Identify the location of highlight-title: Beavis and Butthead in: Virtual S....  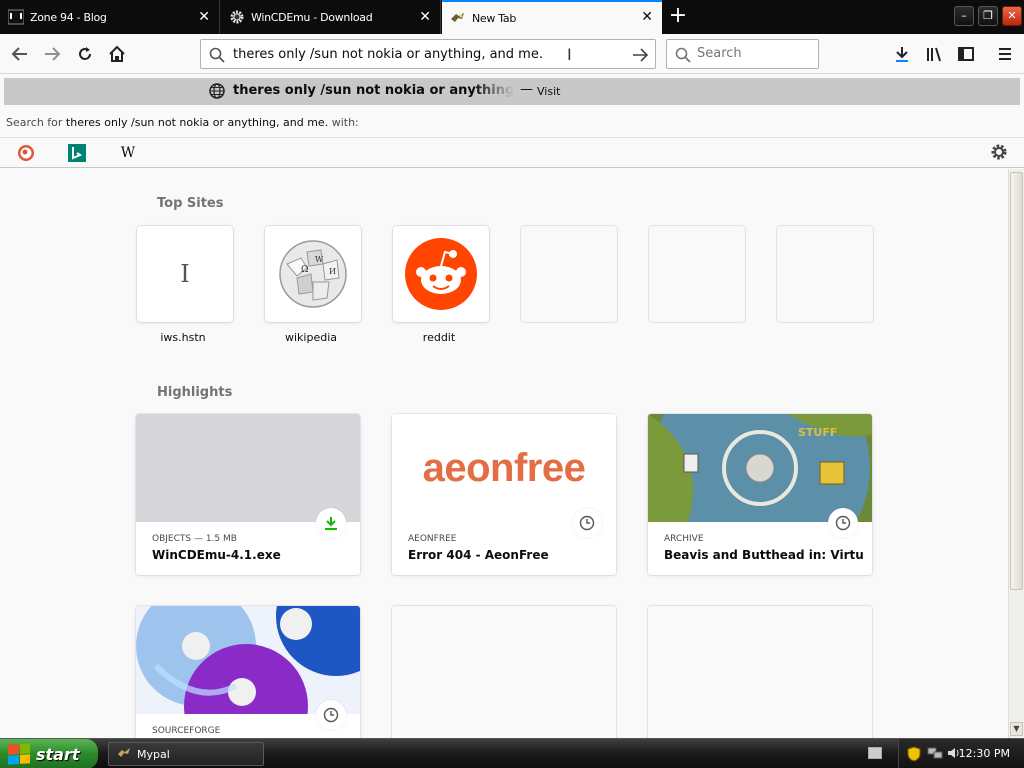
(764, 555).